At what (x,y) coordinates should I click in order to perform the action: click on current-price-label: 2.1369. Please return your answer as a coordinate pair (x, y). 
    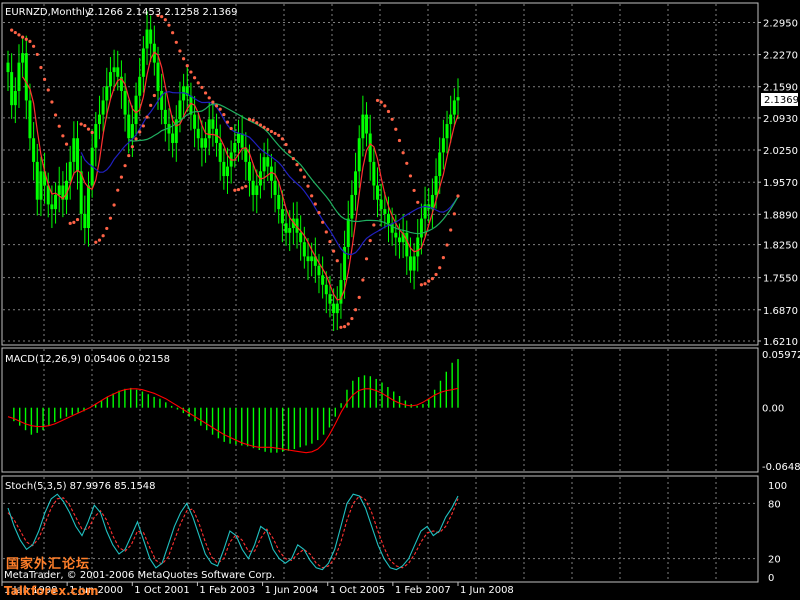
    Looking at the image, I should click on (781, 100).